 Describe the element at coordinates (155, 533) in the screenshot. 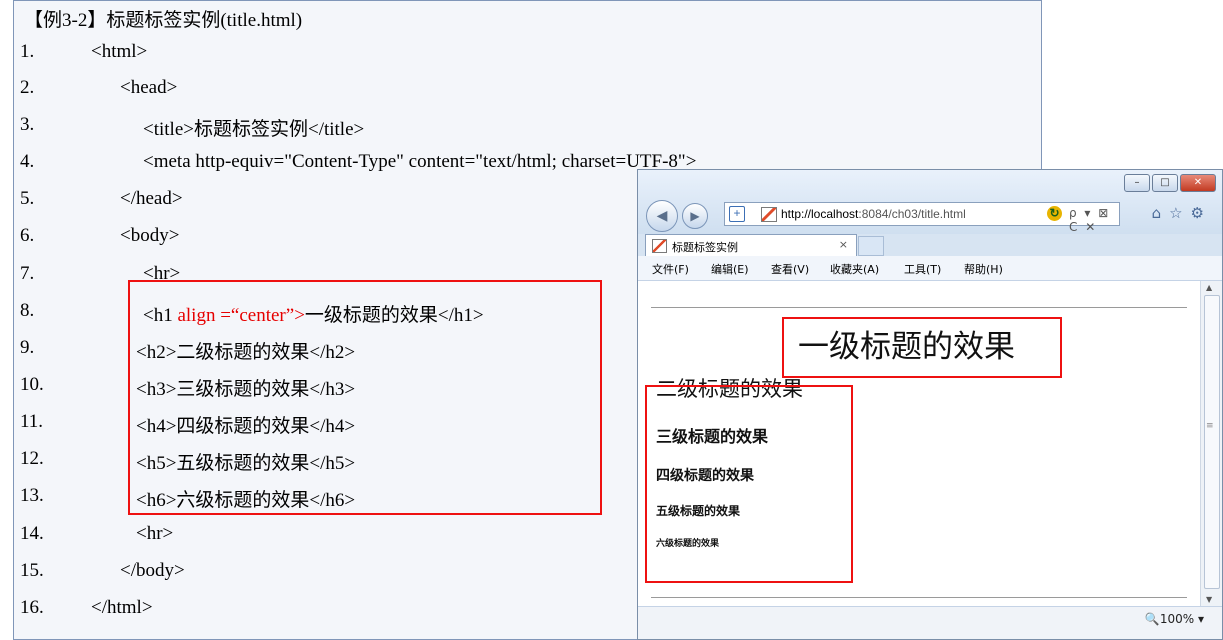

I see `line-text: <hr>` at that location.